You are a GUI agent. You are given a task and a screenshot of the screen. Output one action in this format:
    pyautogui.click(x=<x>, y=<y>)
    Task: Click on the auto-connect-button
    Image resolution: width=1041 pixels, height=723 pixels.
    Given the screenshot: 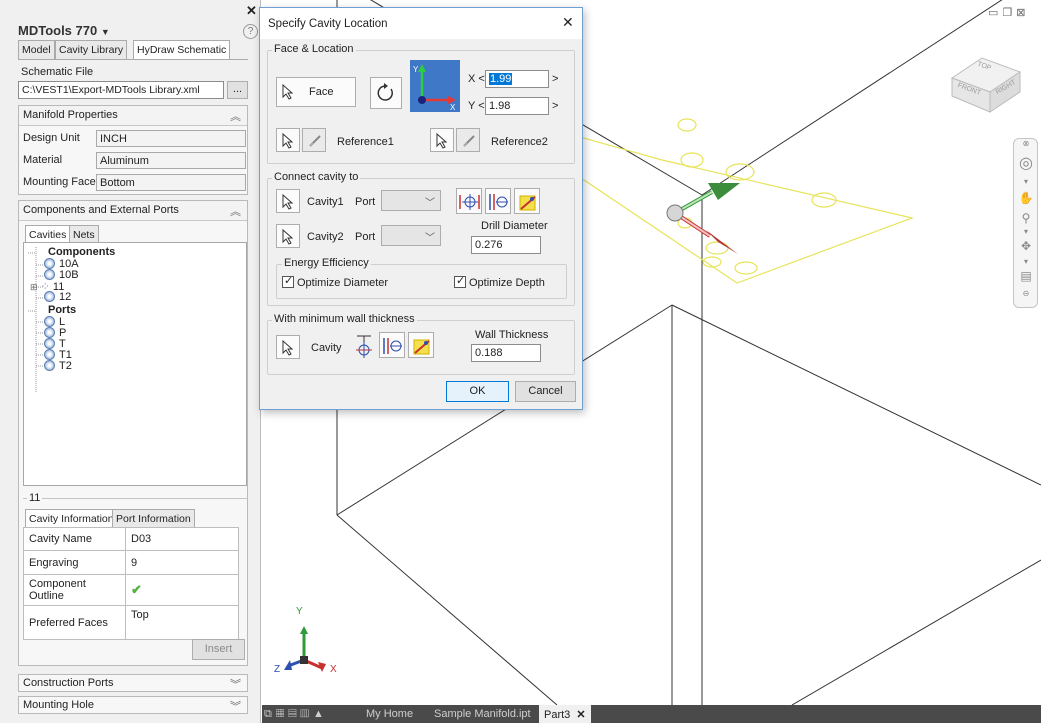 What is the action you would take?
    pyautogui.click(x=527, y=201)
    